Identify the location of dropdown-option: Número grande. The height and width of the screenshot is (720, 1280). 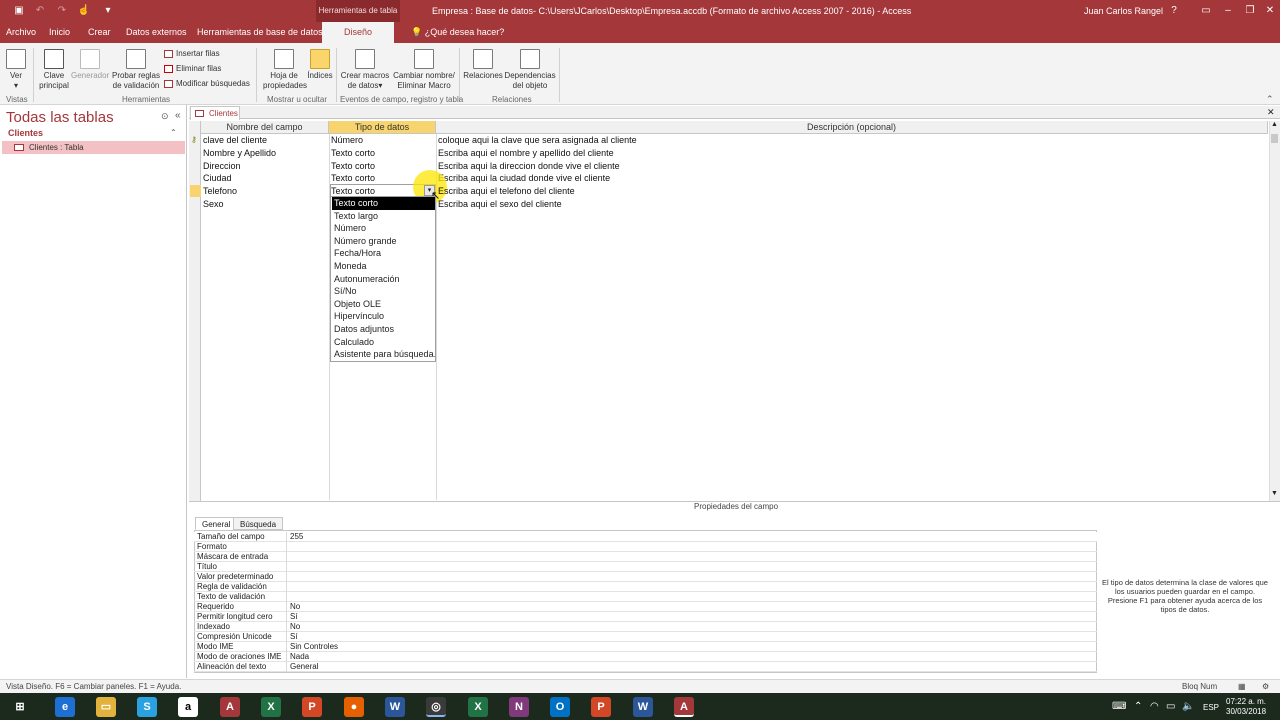
(383, 241).